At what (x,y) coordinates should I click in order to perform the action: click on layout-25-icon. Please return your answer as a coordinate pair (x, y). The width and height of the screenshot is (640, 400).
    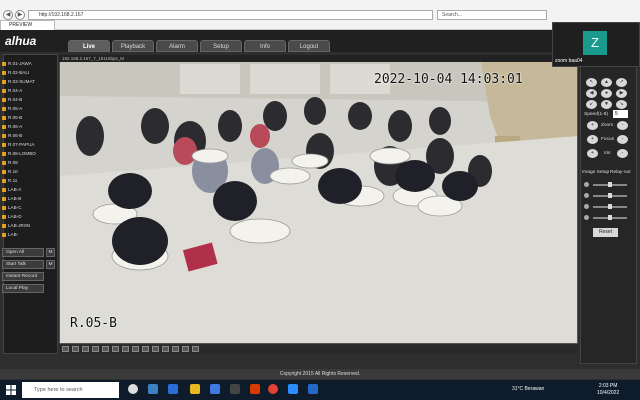
    Looking at the image, I should click on (115, 349).